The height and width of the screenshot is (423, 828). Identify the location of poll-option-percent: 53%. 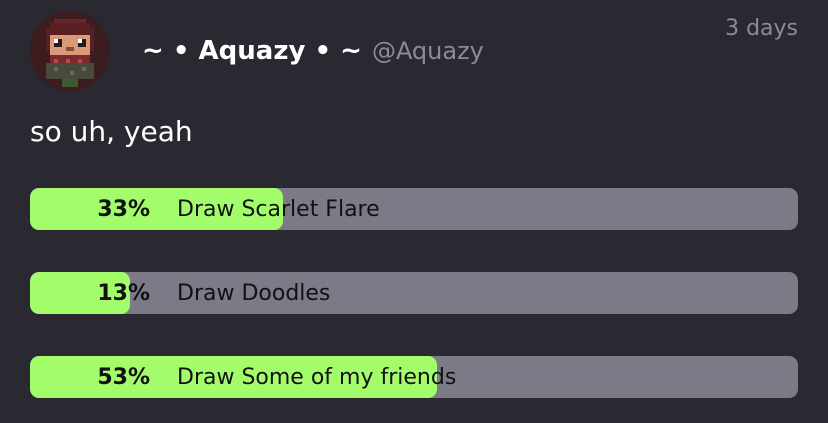
(123, 377).